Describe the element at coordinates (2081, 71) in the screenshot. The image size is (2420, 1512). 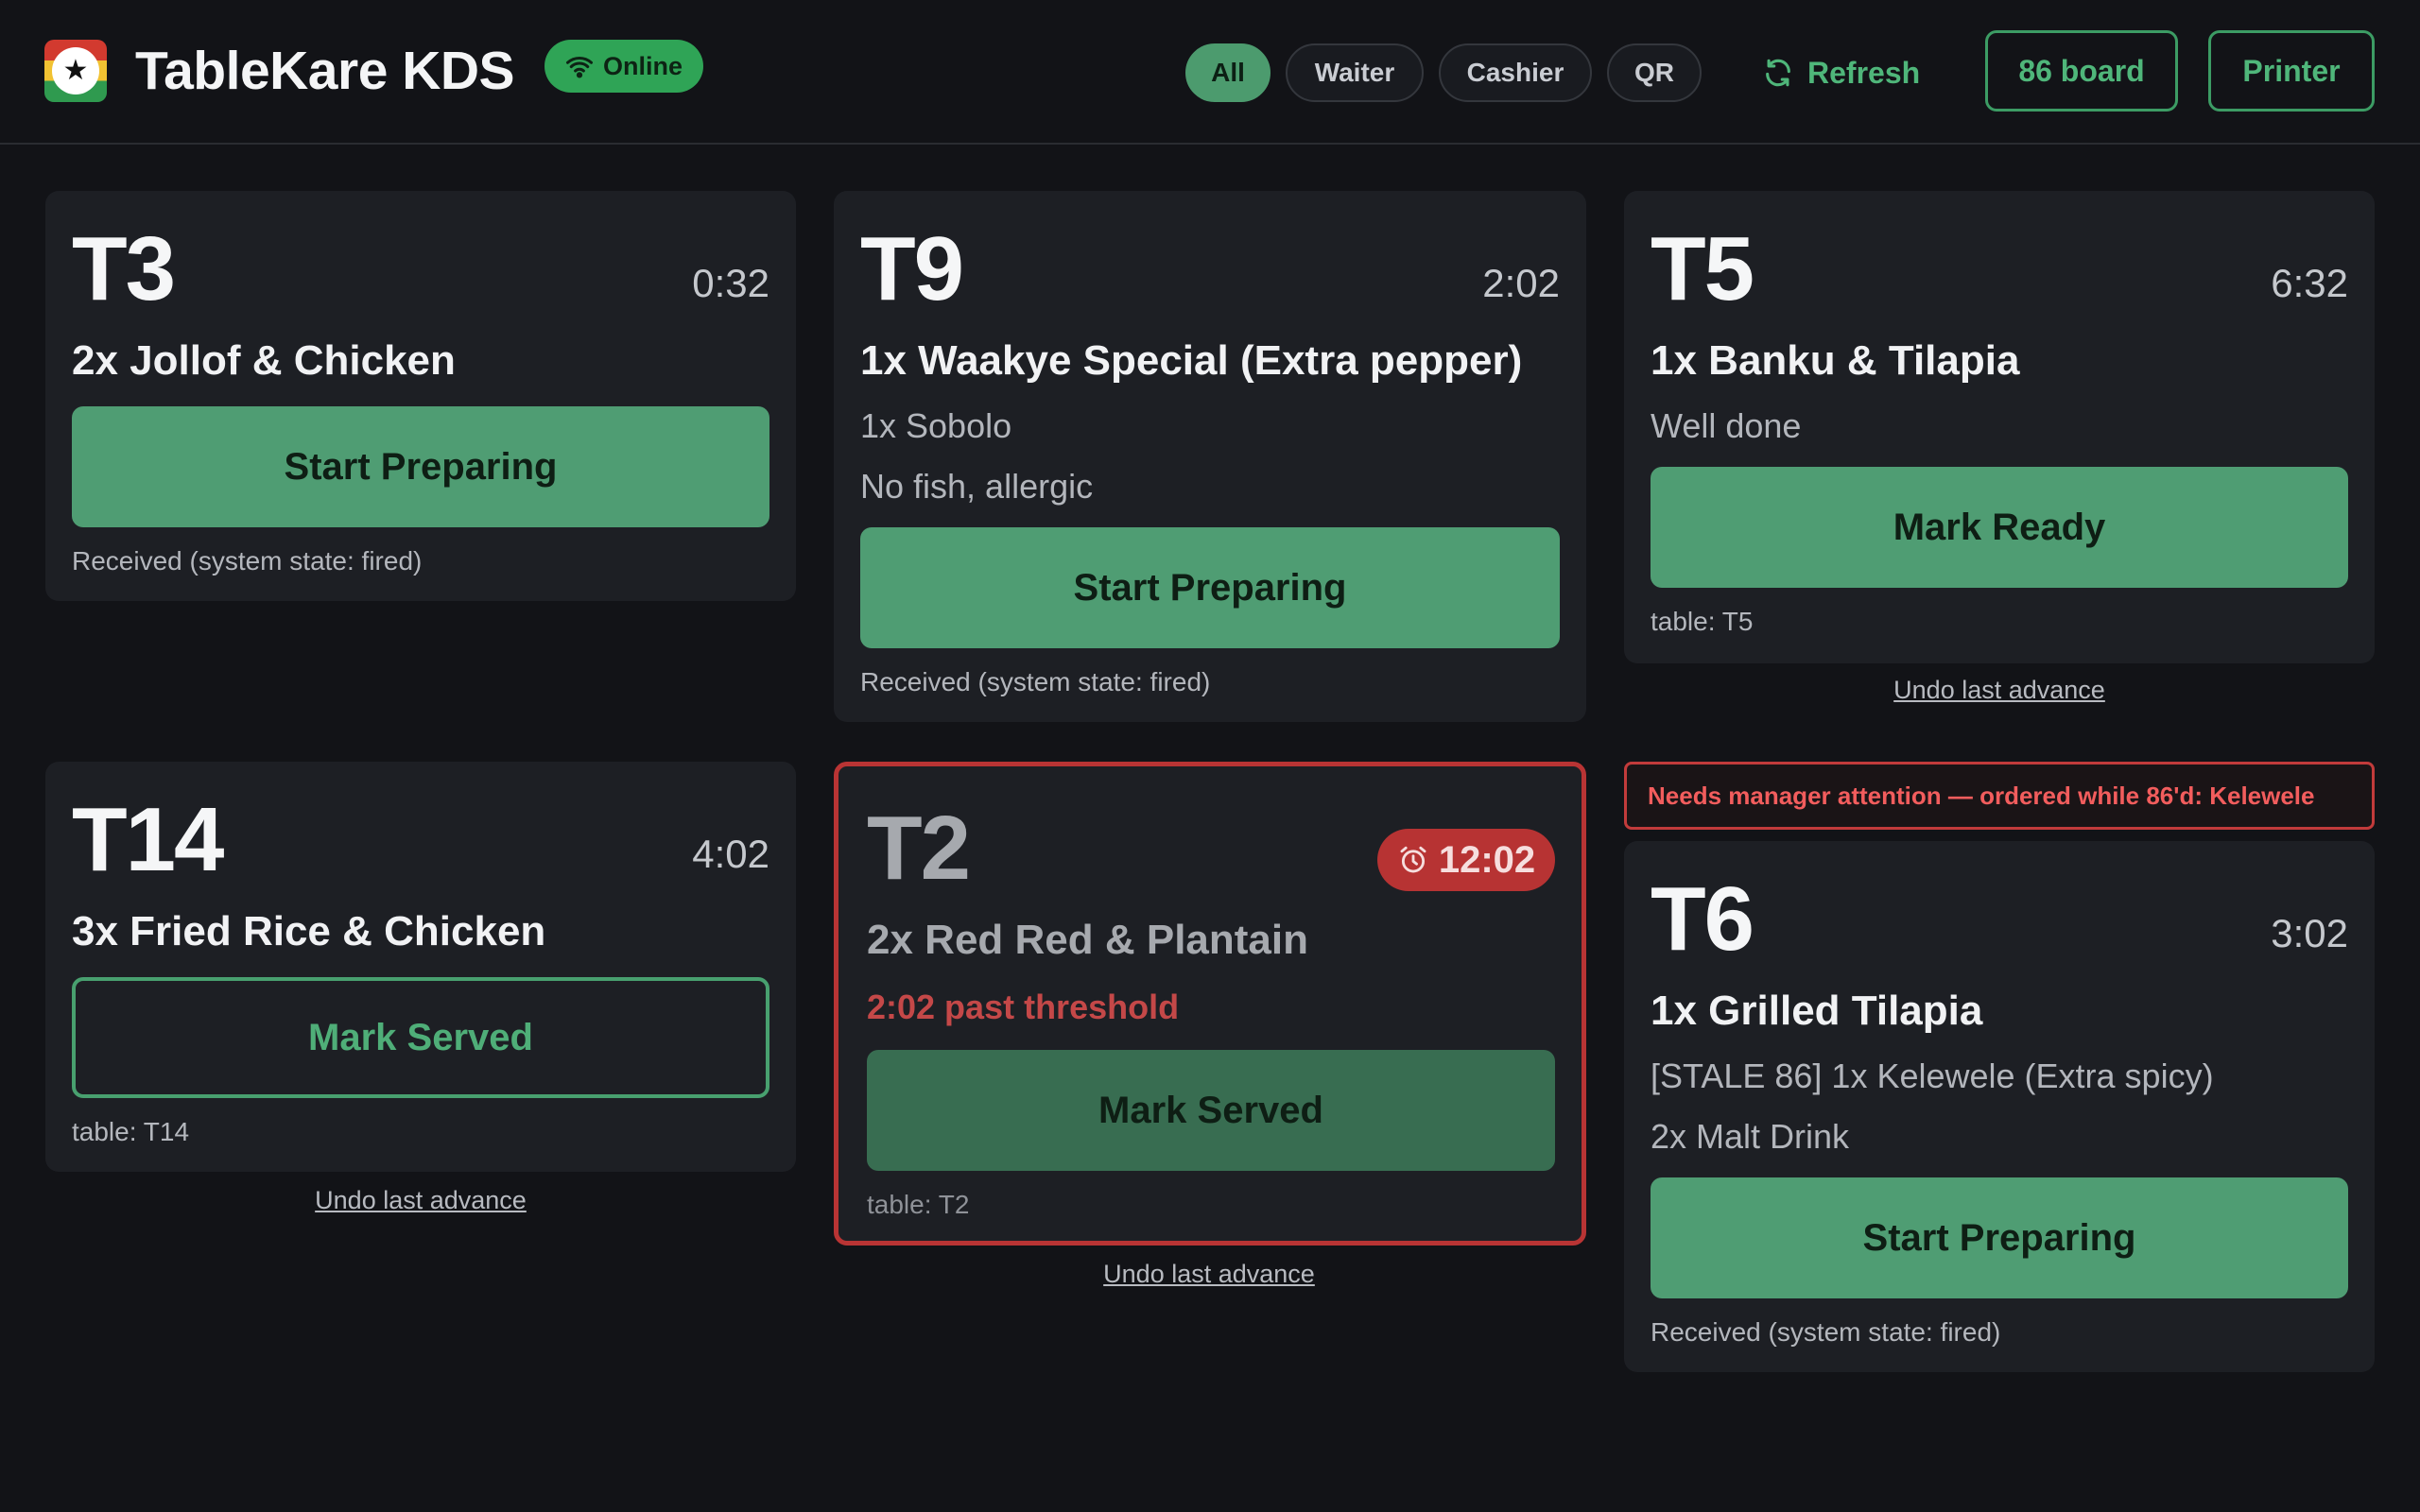
I see `86-board-button: 86 board` at that location.